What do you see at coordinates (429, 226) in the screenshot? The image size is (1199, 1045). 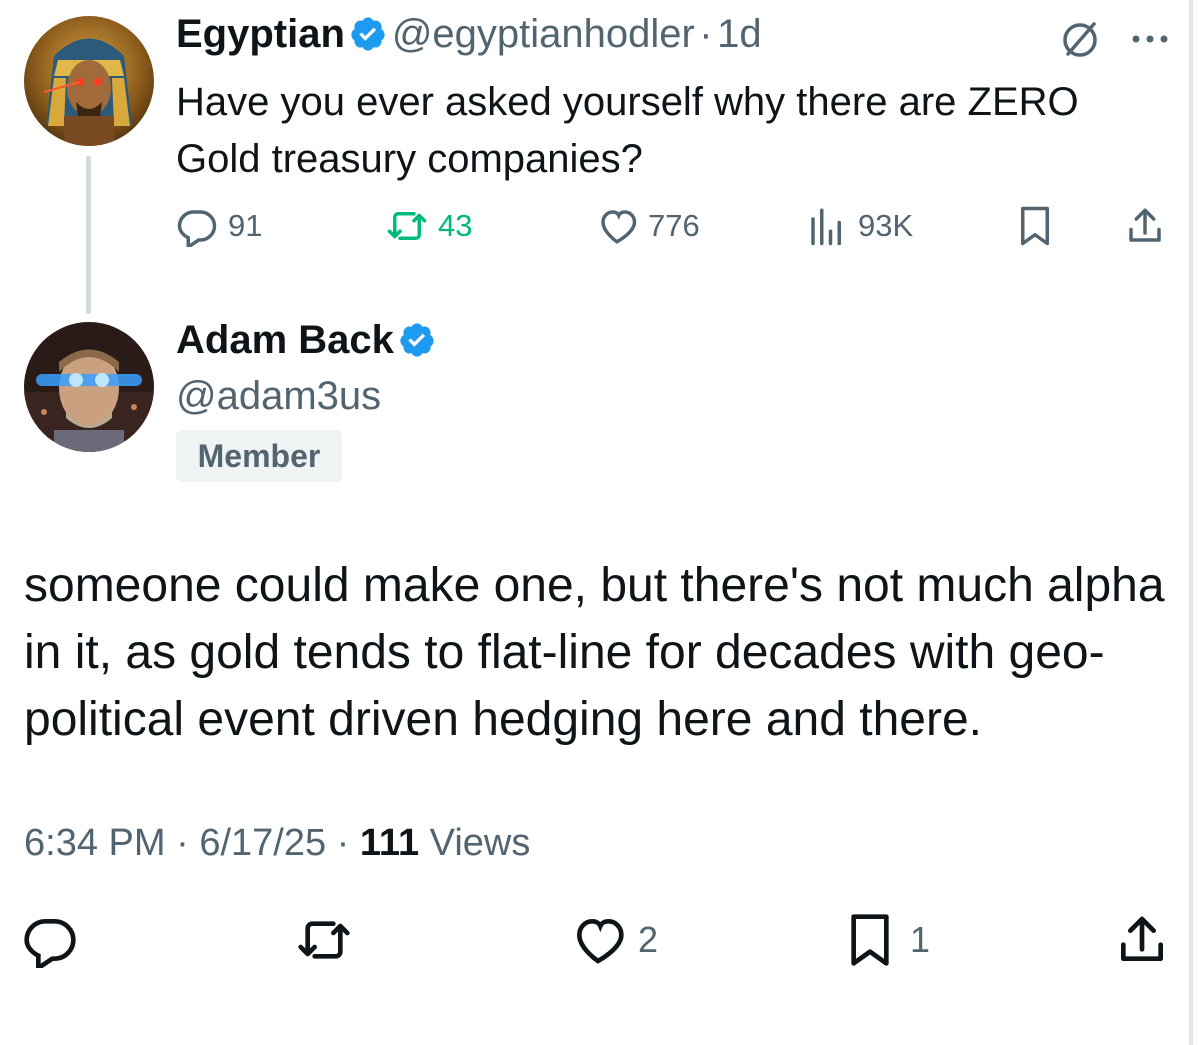 I see `parent-repost-button: 43` at bounding box center [429, 226].